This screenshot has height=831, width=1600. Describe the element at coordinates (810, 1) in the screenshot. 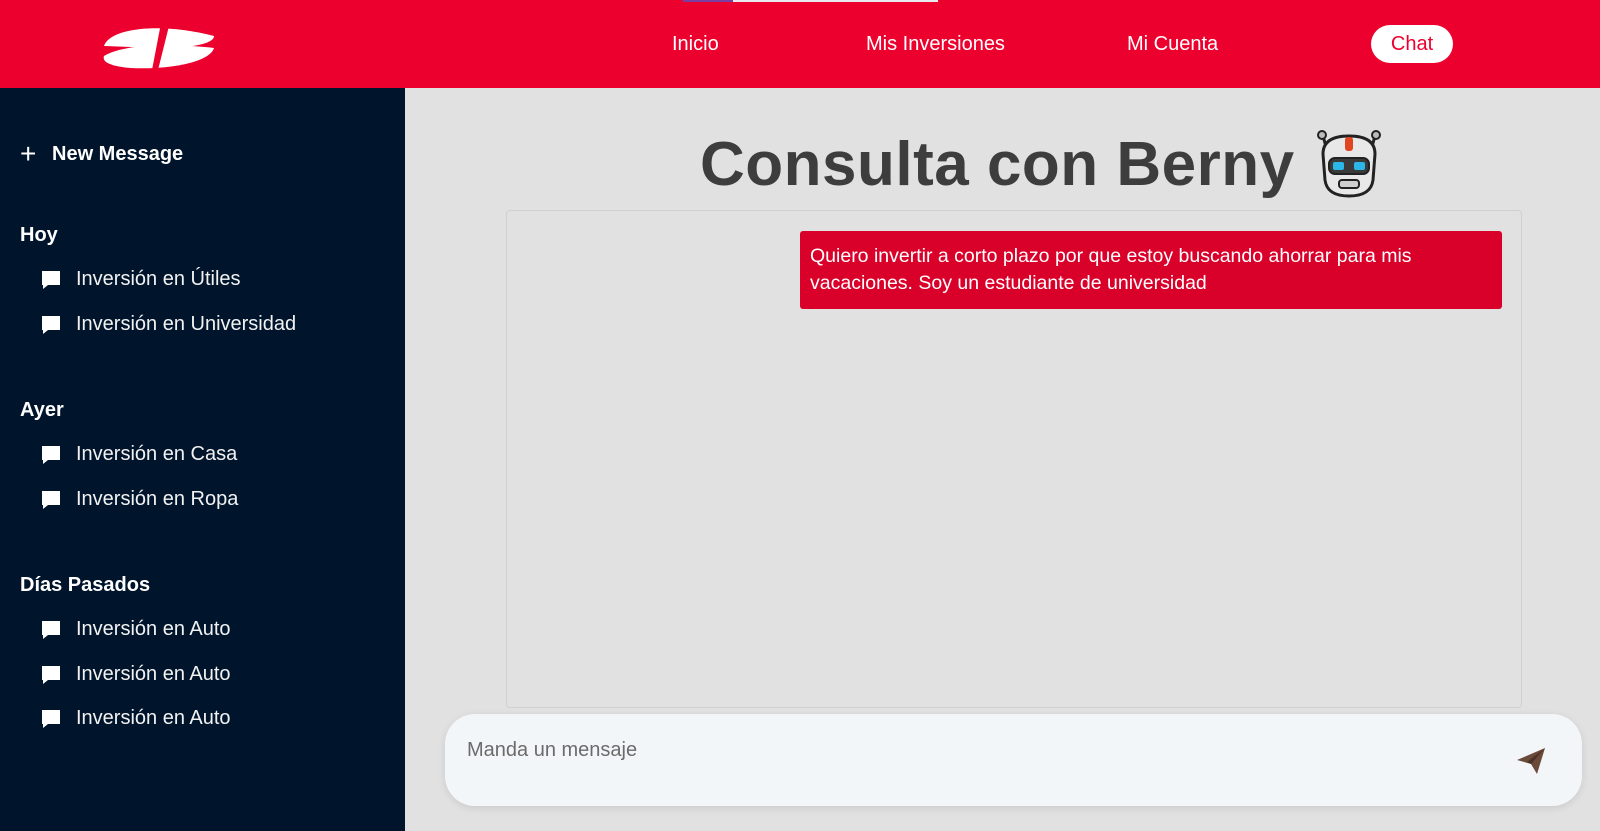

I see `top-accent-line` at that location.